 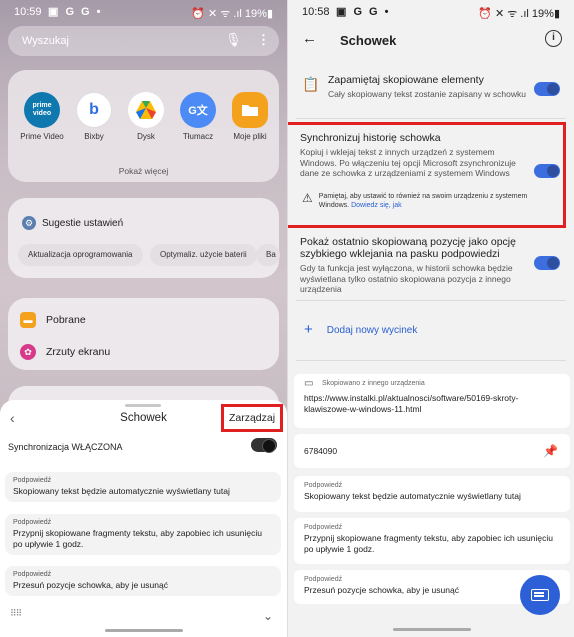 I want to click on microphone-icon: 🎙, so click(x=233, y=41).